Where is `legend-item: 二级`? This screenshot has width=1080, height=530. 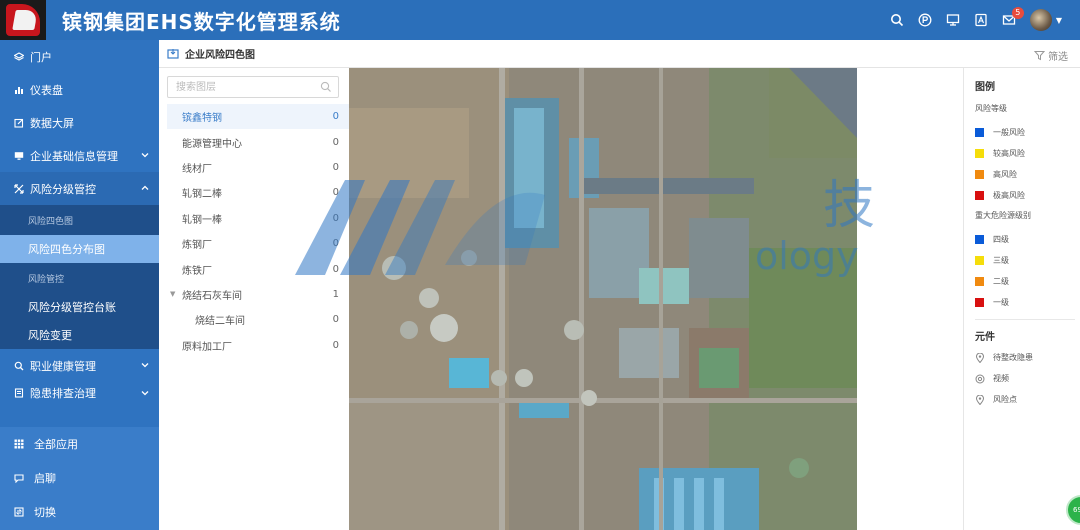 legend-item: 二级 is located at coordinates (1027, 281).